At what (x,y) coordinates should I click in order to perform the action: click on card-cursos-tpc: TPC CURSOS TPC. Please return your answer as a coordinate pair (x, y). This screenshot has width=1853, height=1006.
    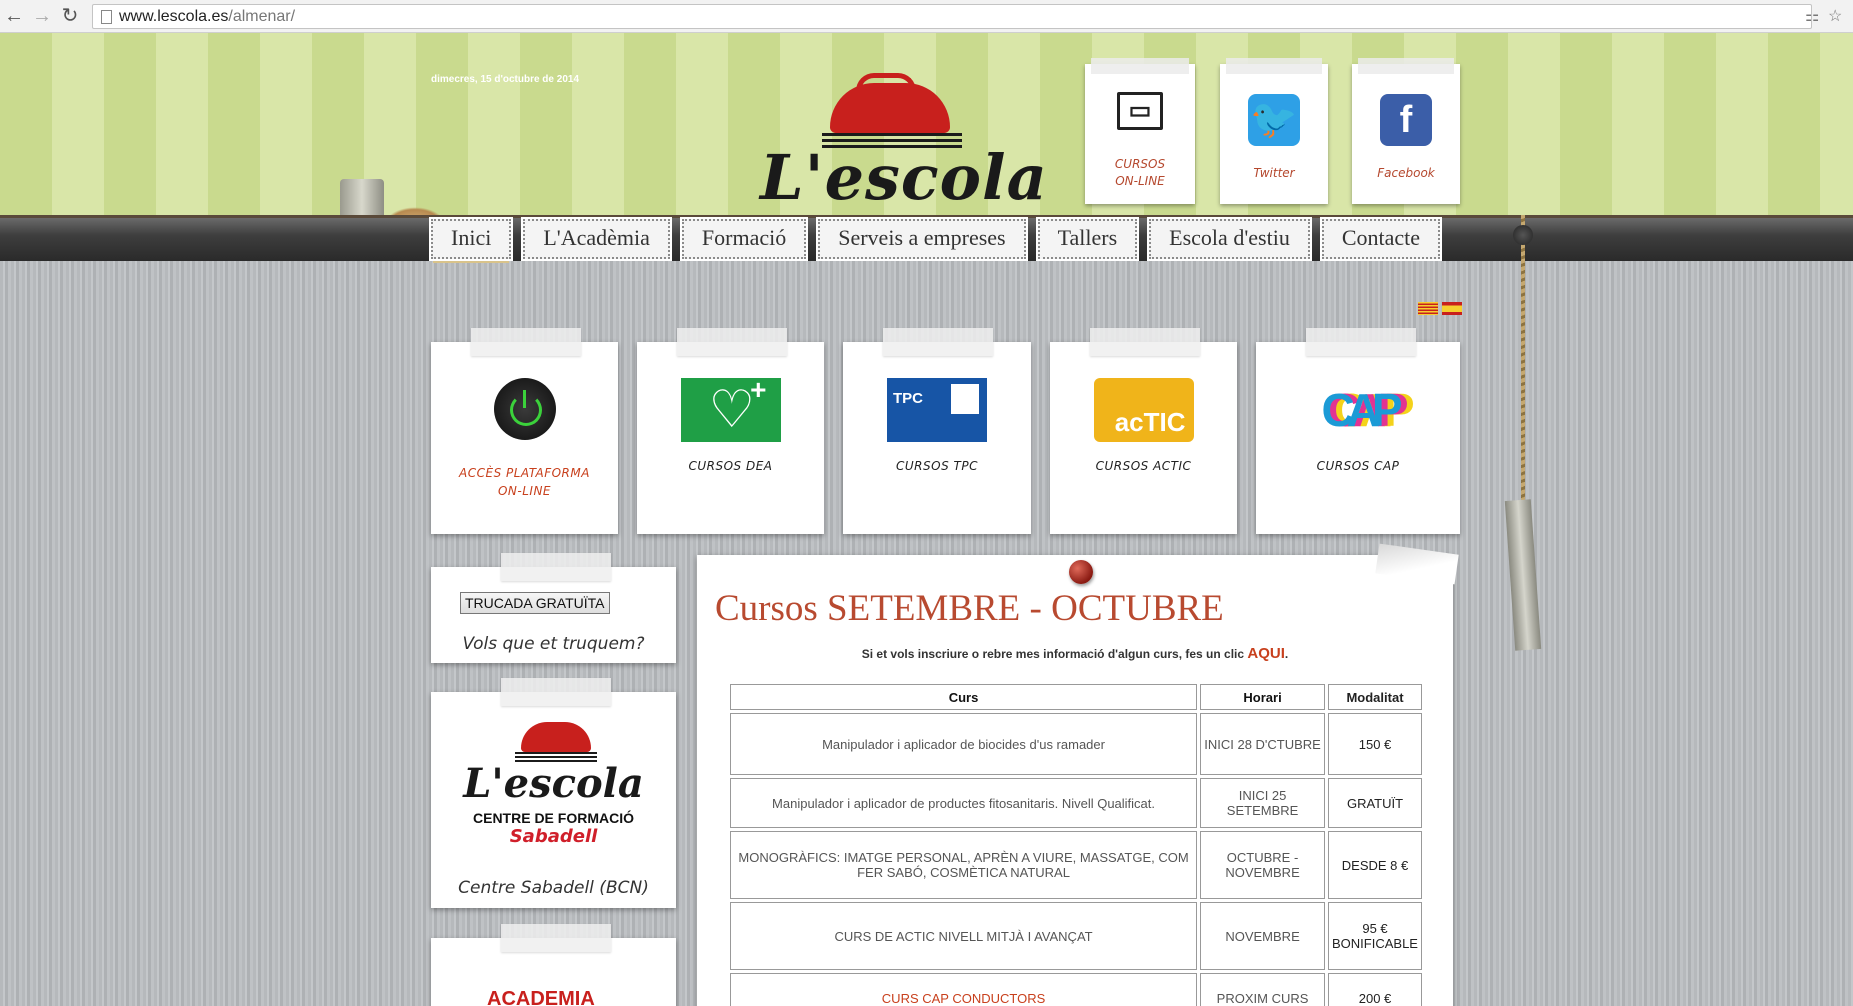
    Looking at the image, I should click on (937, 431).